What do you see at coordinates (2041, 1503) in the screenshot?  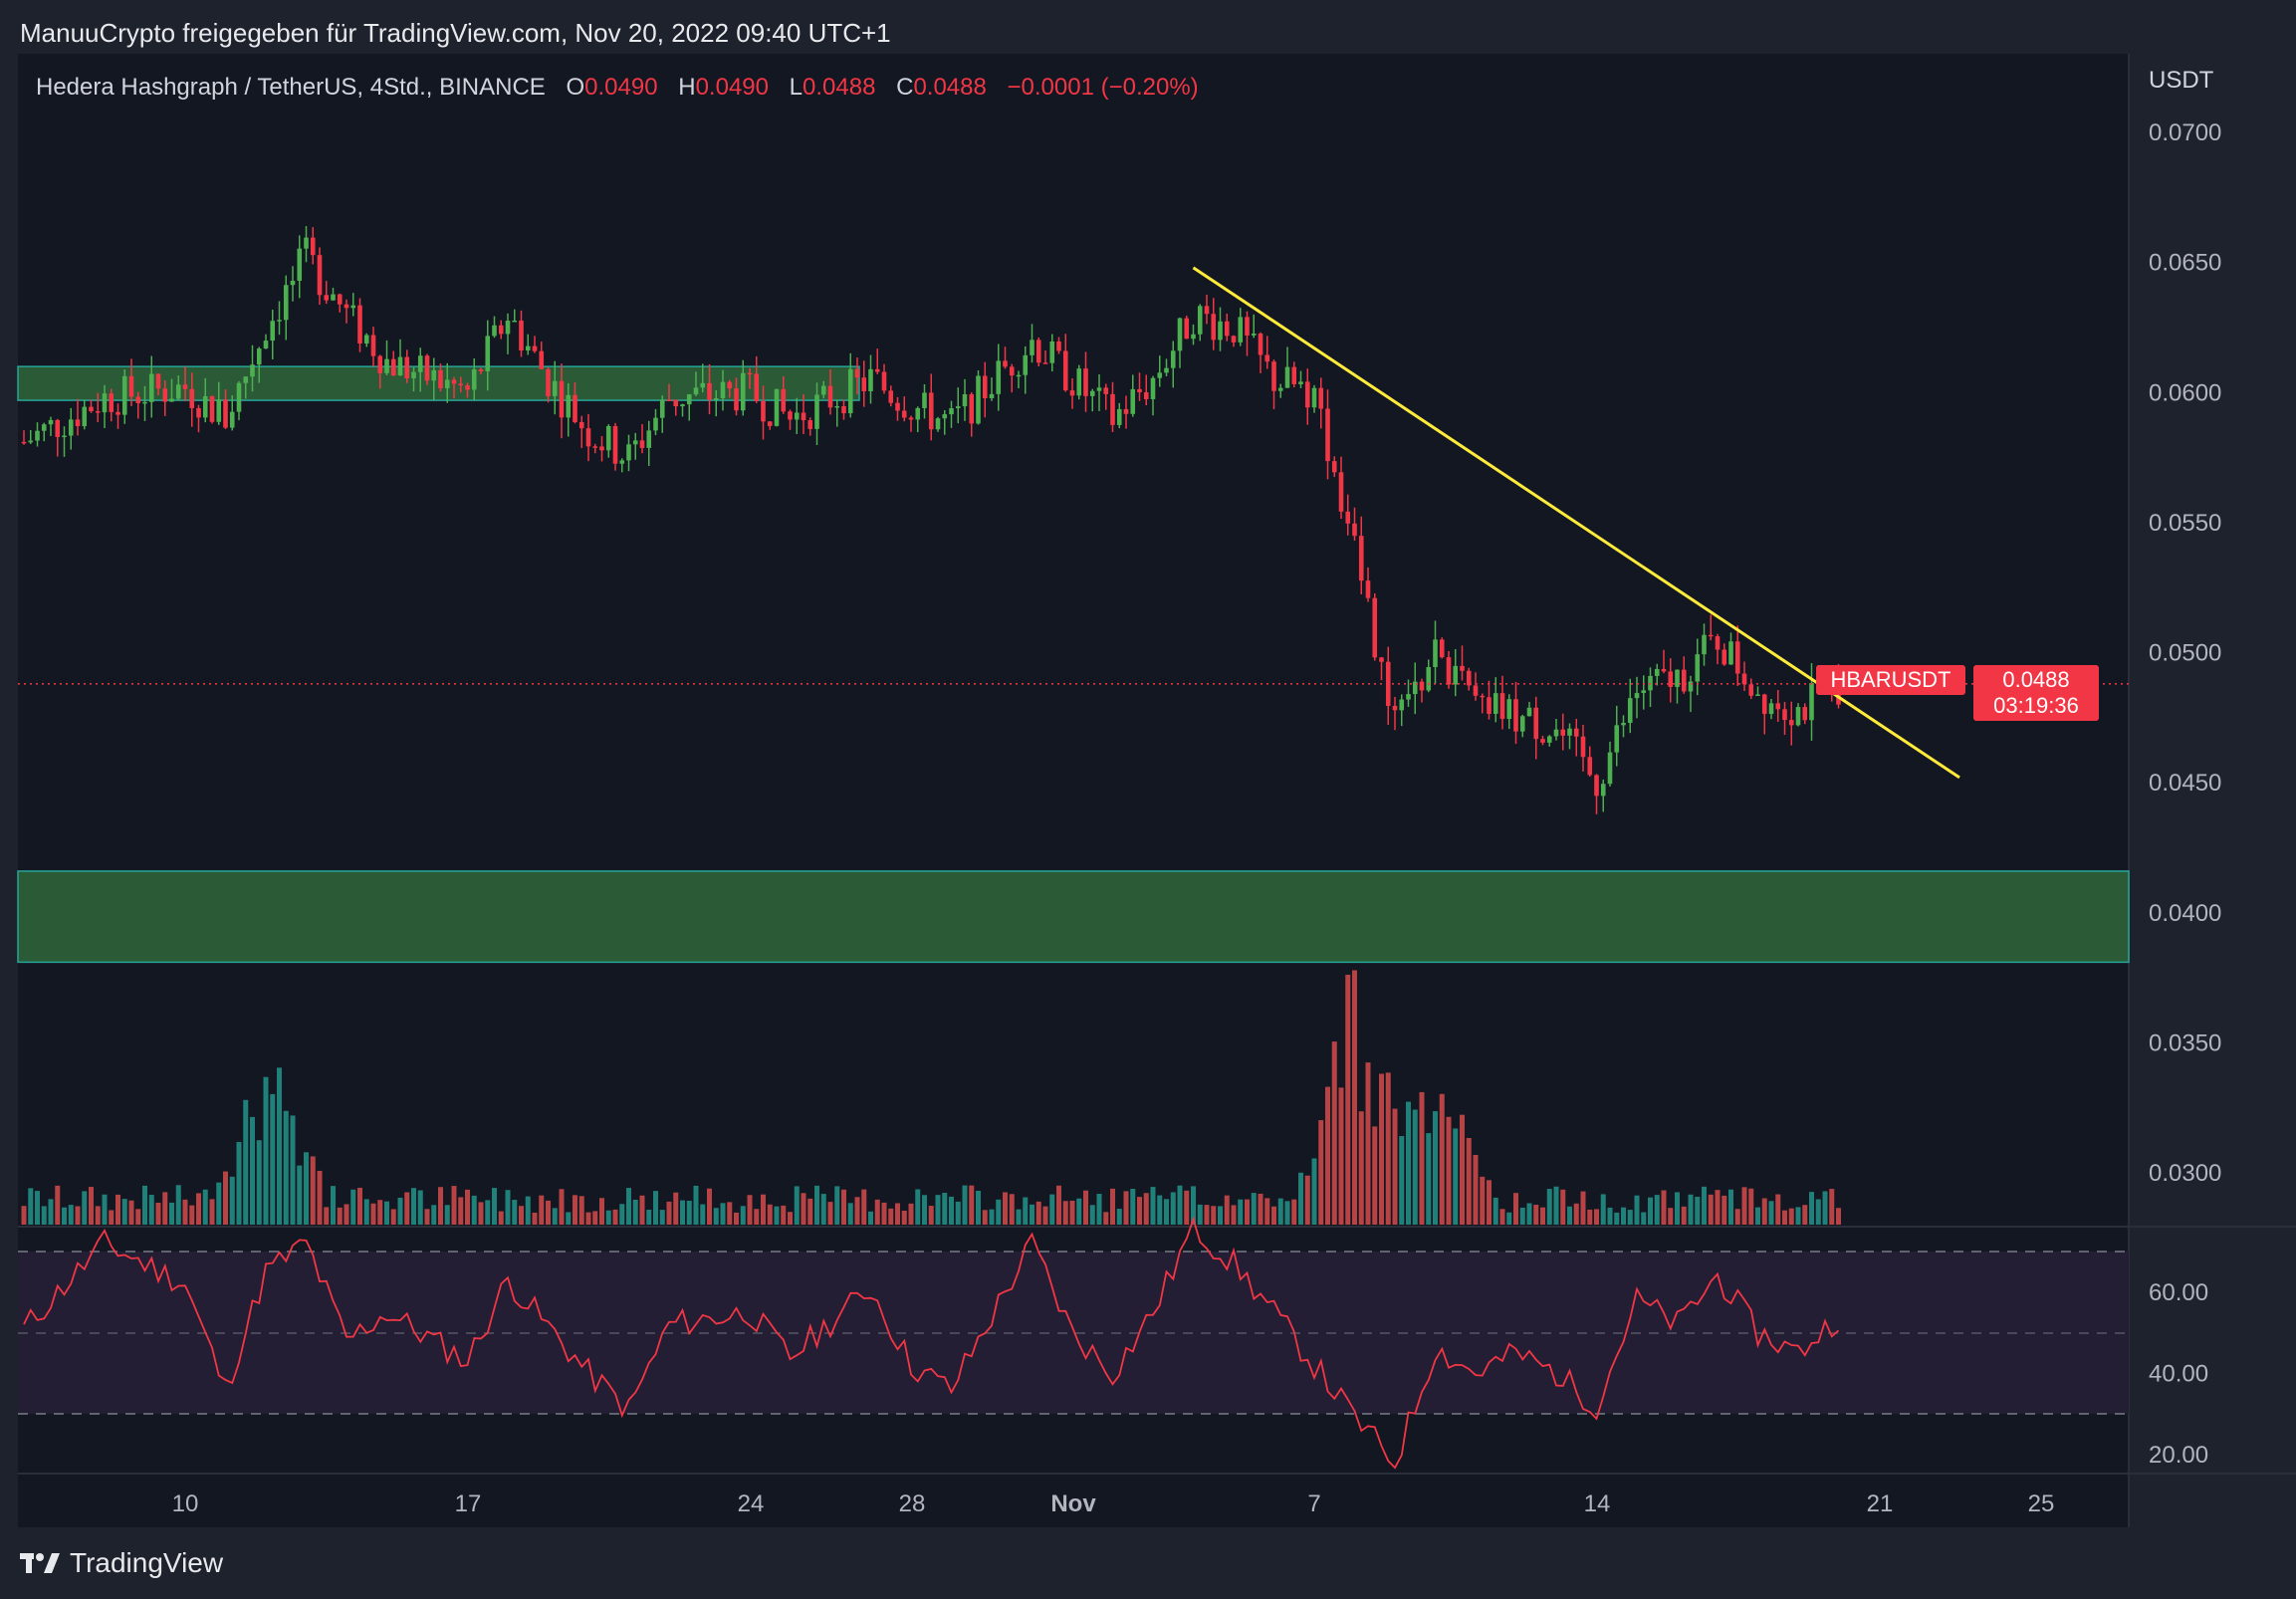 I see `time-tick-label: 25` at bounding box center [2041, 1503].